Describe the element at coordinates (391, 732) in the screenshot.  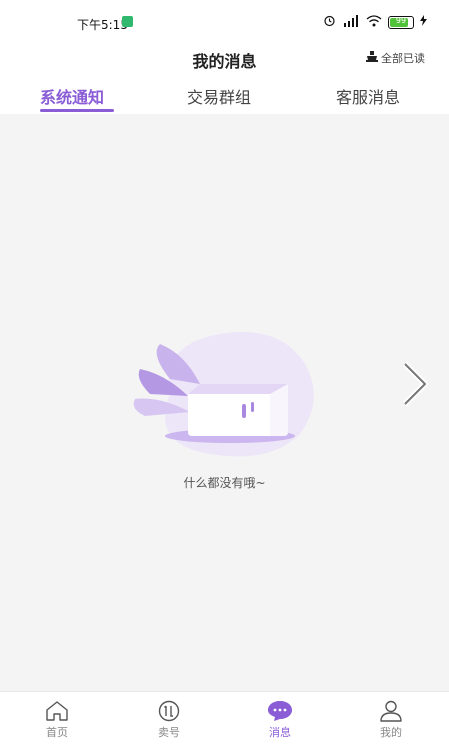
I see `nav-profile-label: 我的` at that location.